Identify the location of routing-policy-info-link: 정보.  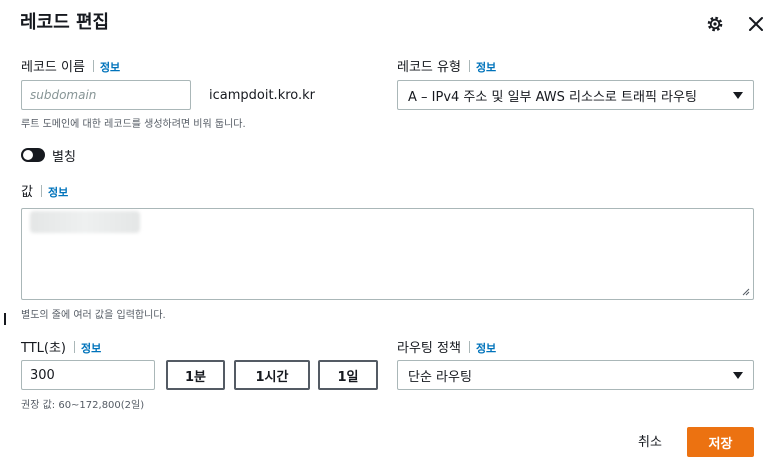
(486, 348).